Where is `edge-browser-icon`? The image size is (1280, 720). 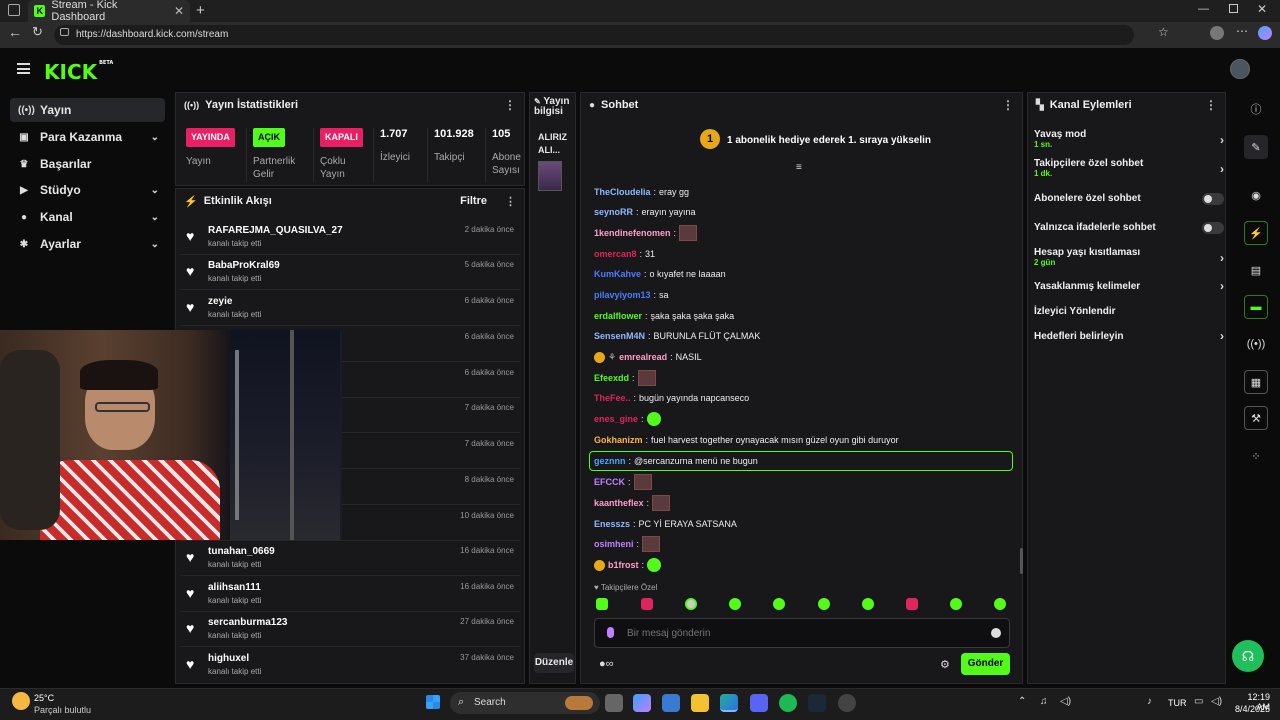 edge-browser-icon is located at coordinates (729, 703).